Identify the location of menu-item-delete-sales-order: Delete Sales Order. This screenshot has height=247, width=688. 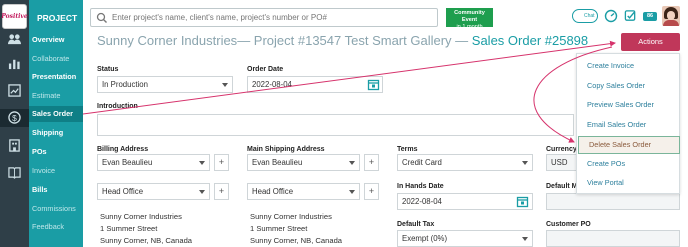
(629, 145).